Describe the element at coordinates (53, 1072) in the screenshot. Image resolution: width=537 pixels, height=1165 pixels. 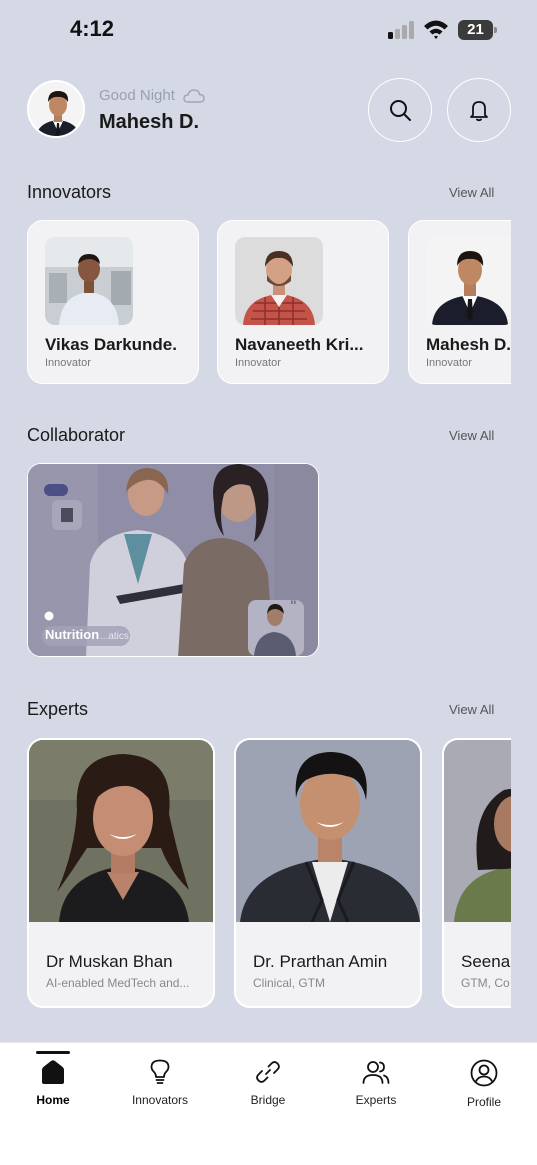
I see `home-icon` at that location.